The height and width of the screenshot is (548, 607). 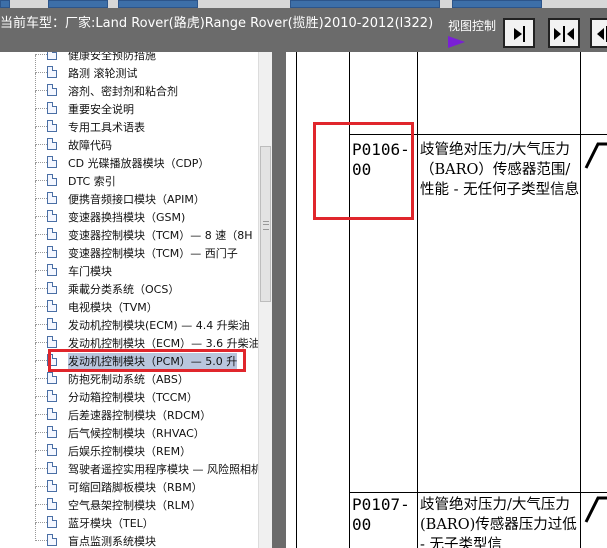 I want to click on tree-item-label: 故障代码, so click(x=90, y=145).